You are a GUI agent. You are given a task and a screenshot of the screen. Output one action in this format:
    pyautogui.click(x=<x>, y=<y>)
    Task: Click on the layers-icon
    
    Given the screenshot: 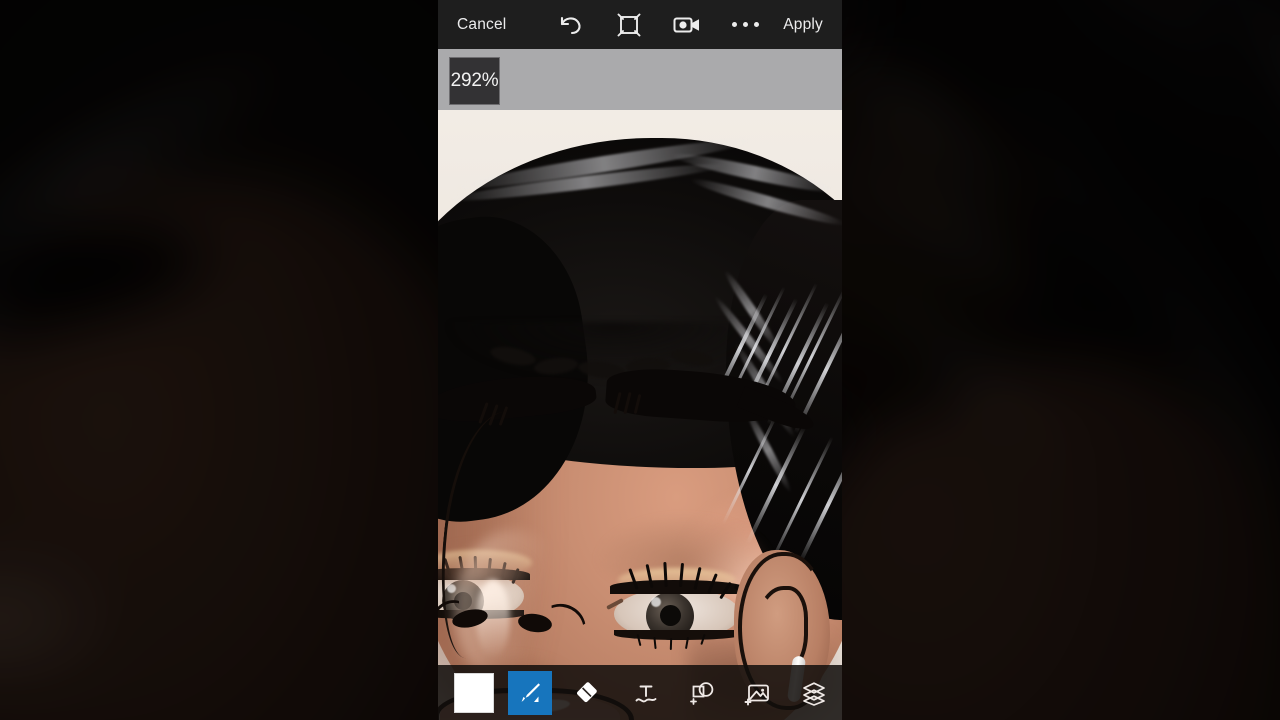 What is the action you would take?
    pyautogui.click(x=814, y=693)
    